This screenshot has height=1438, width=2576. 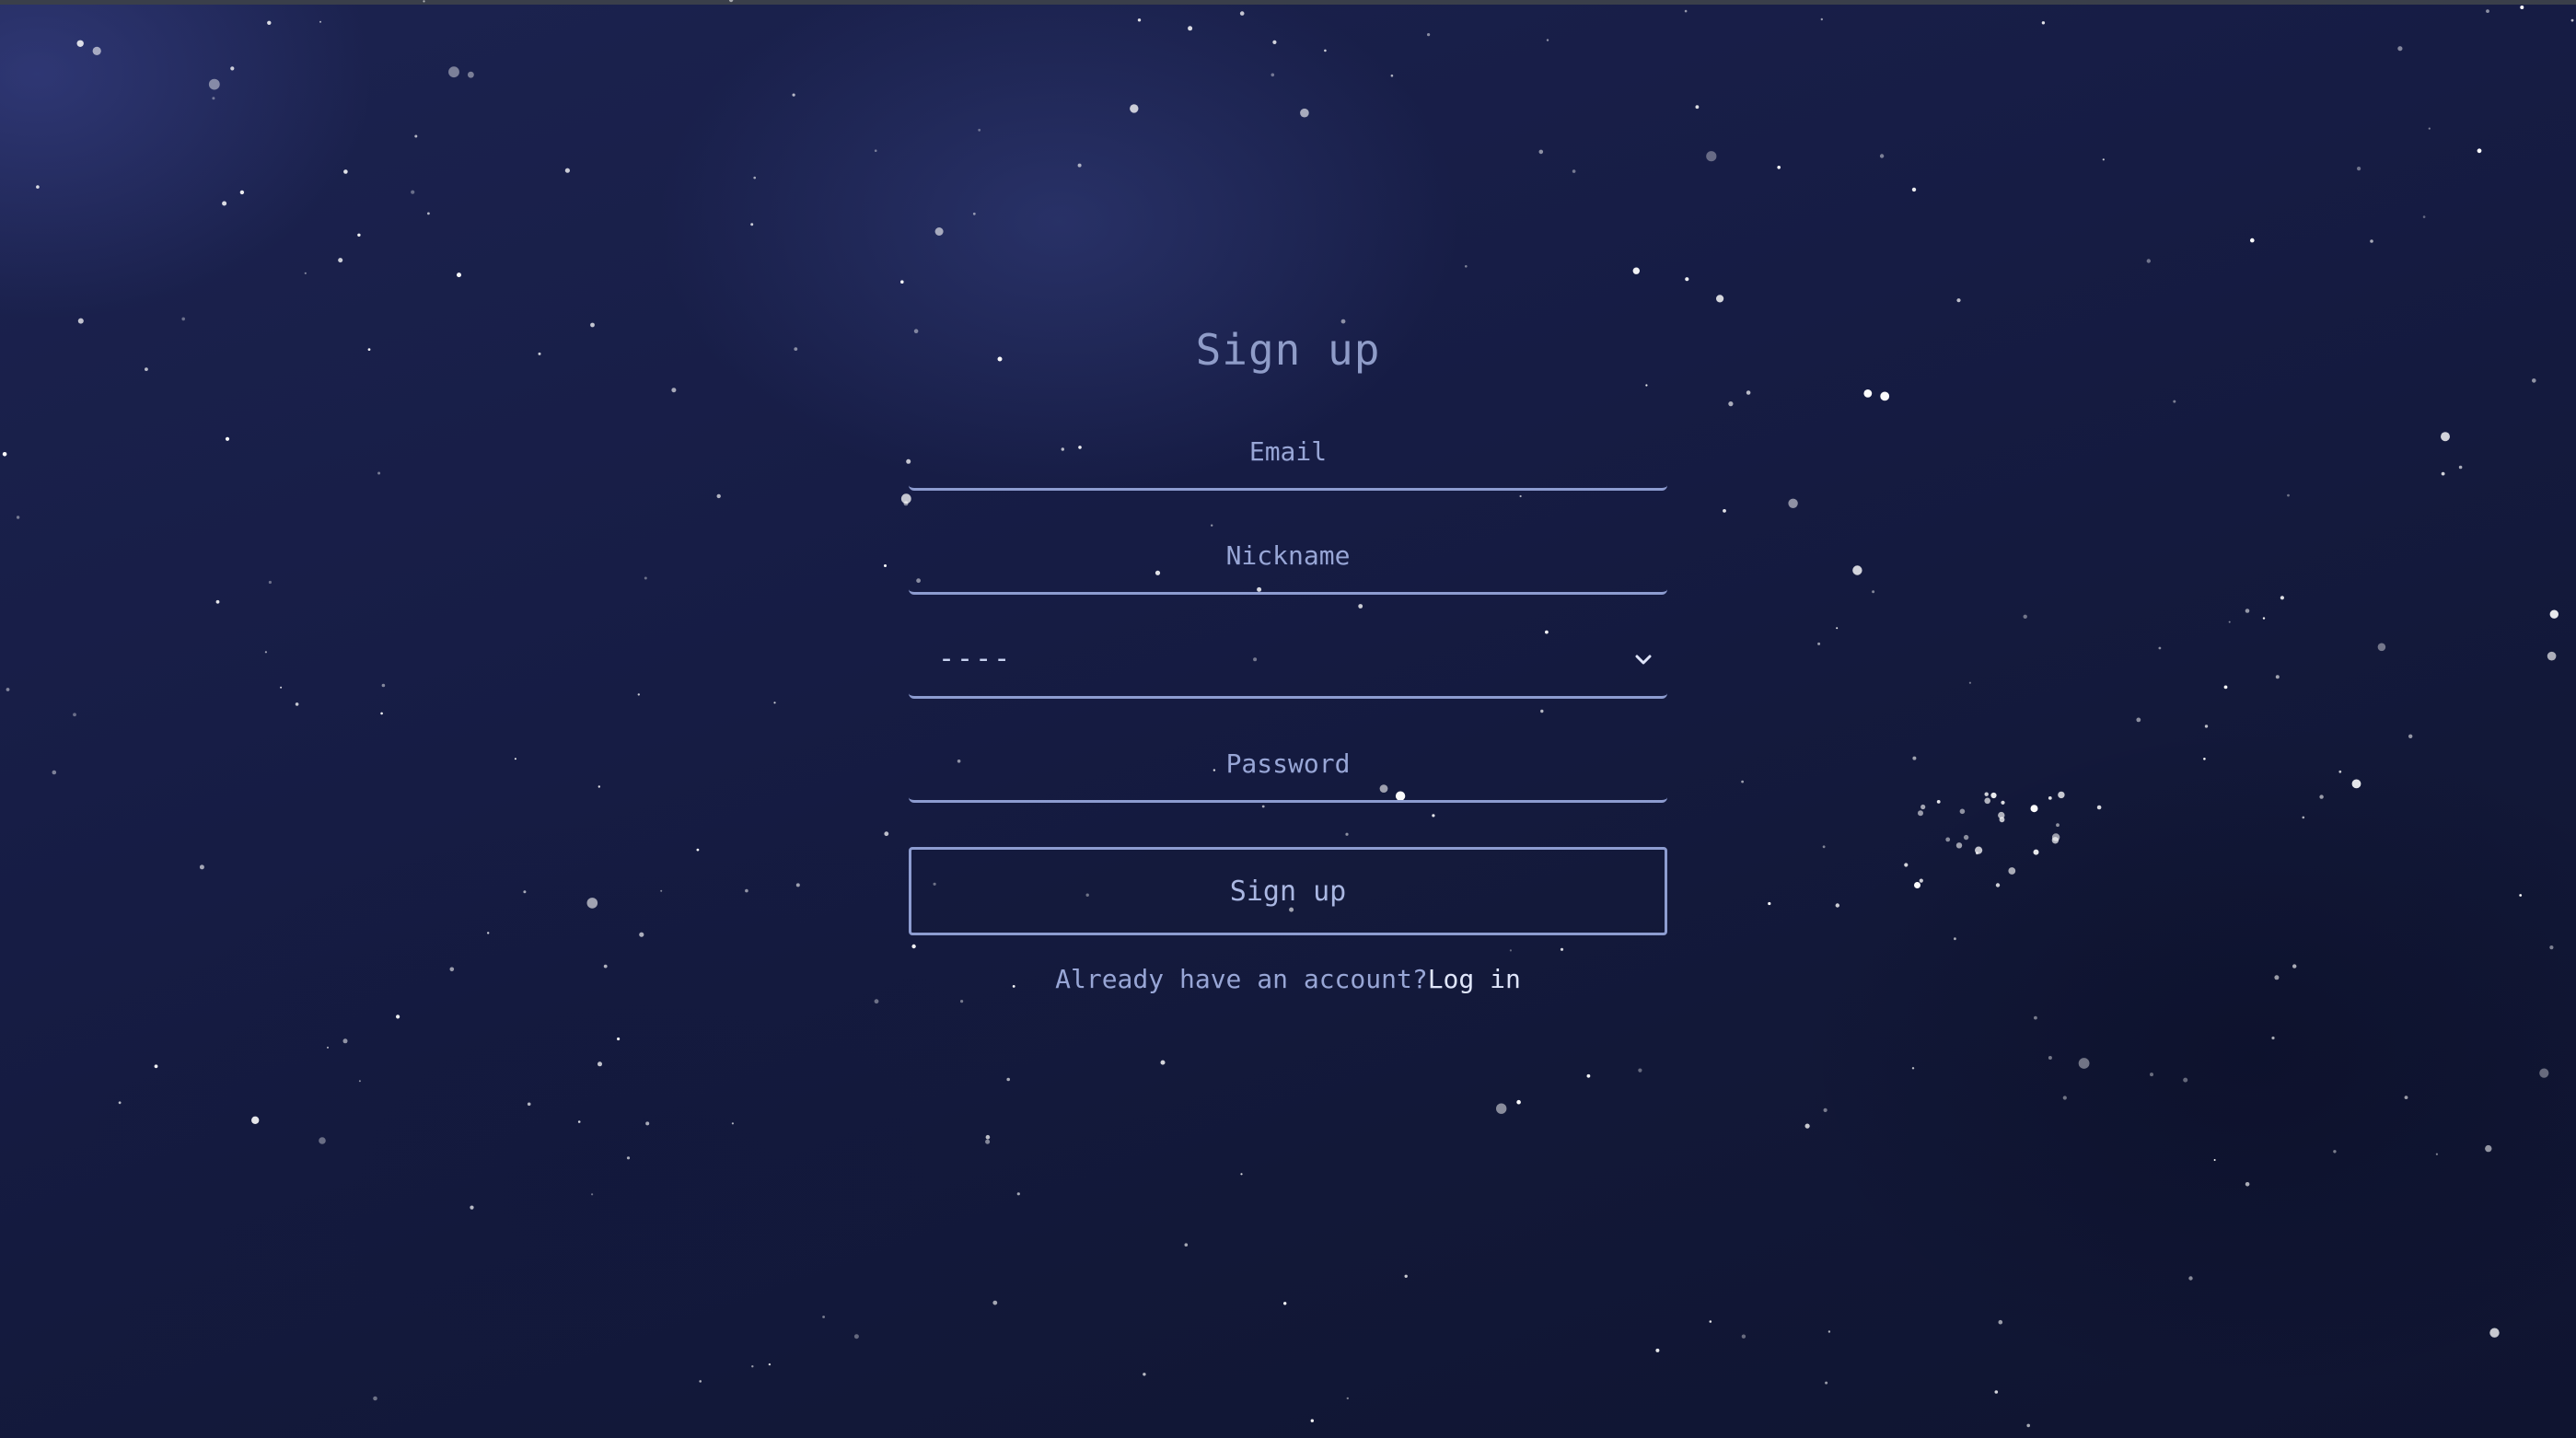 I want to click on email-field-container, so click(x=1288, y=453).